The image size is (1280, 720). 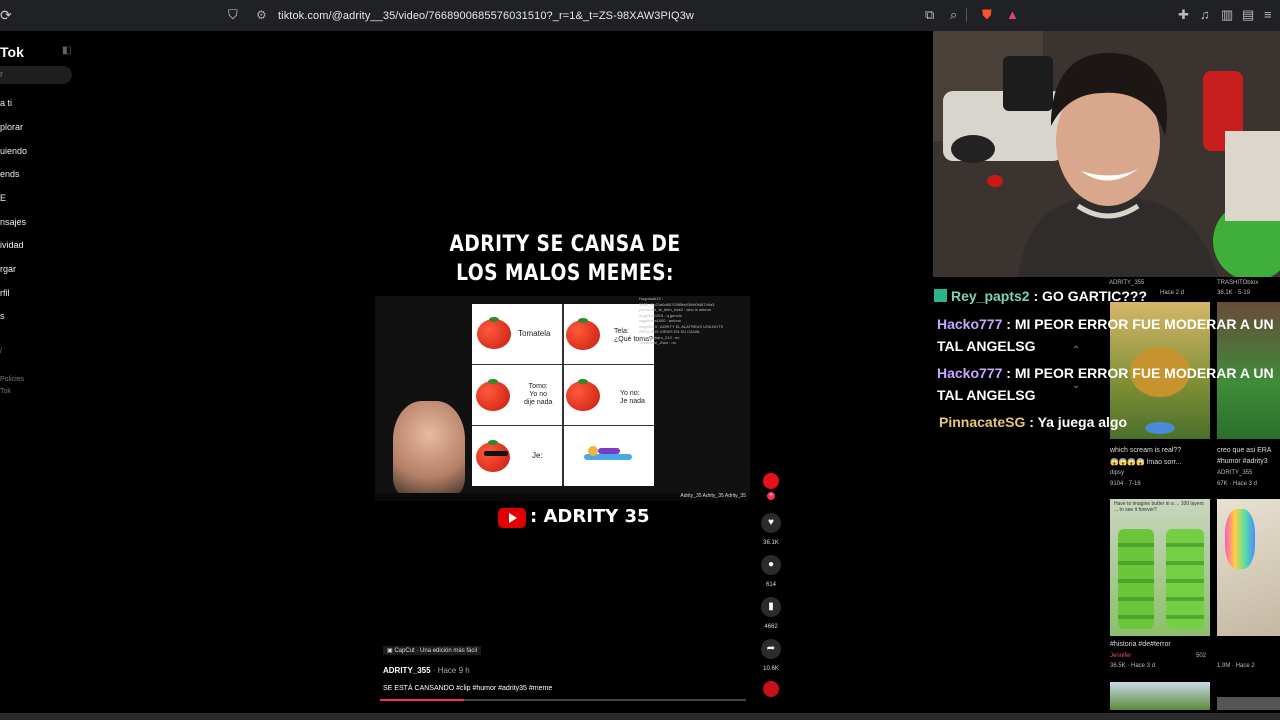 I want to click on rec-meta: 1.9M · Hace 2, so click(x=1236, y=666).